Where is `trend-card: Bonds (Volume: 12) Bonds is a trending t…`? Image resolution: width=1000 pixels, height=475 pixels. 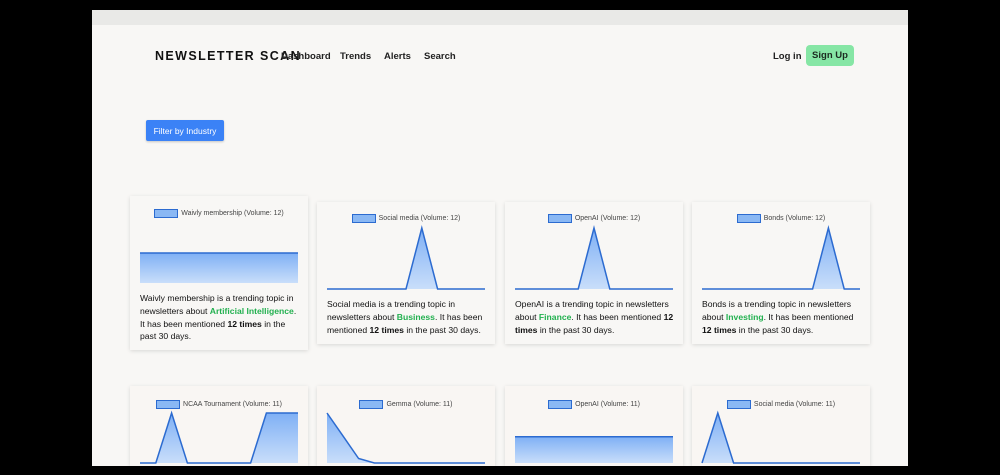 trend-card: Bonds (Volume: 12) Bonds is a trending t… is located at coordinates (781, 273).